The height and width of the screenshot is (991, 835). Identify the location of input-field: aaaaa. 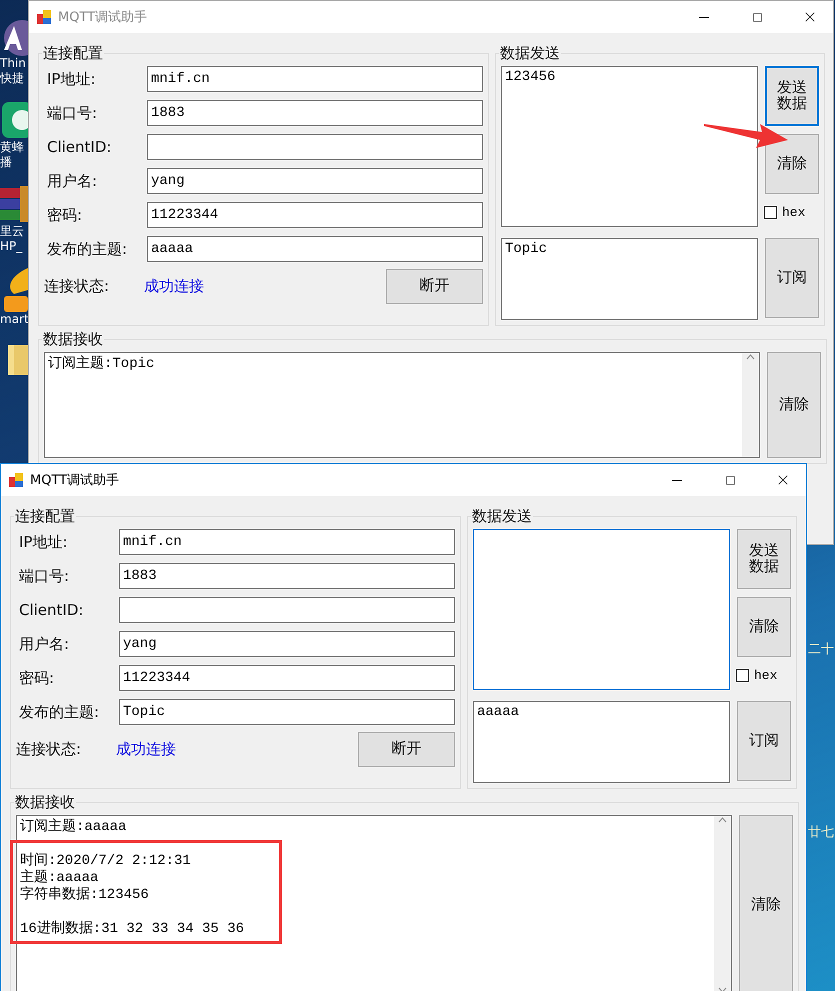
(315, 249).